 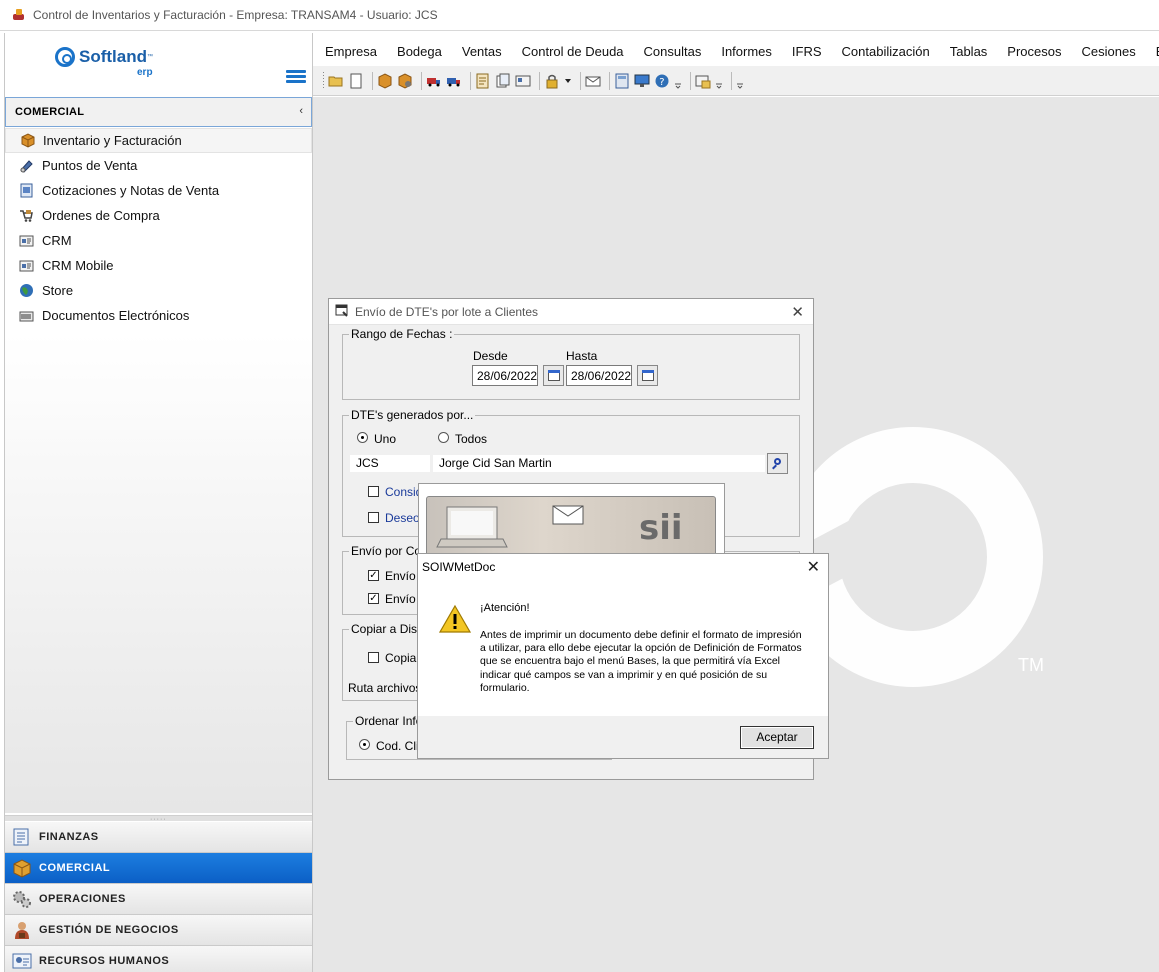 What do you see at coordinates (158, 868) in the screenshot?
I see `module-comercial: COMERCIAL` at bounding box center [158, 868].